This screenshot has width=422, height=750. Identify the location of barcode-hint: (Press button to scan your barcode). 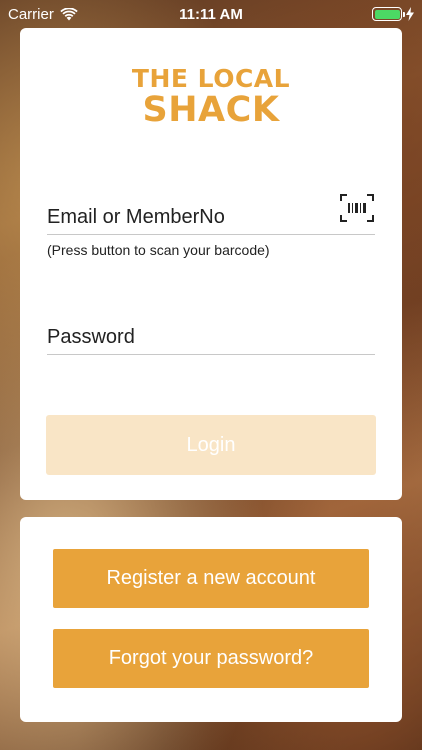
(158, 250).